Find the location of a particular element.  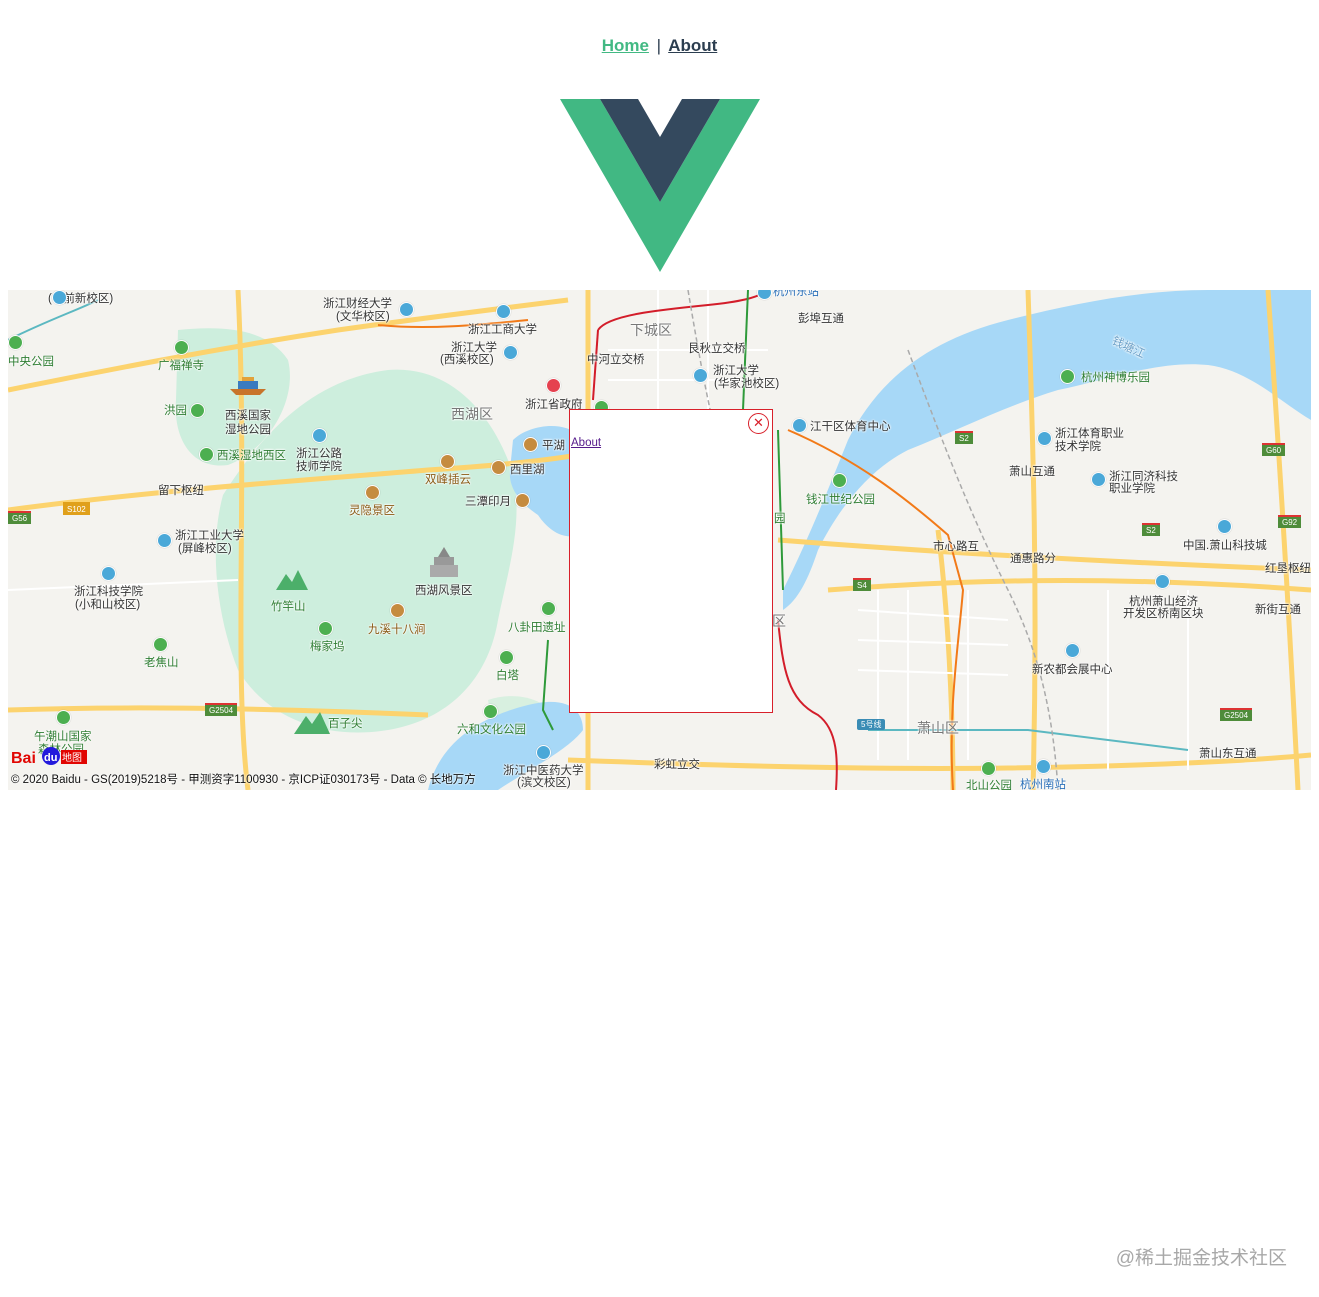

map-label: 彩虹立交 is located at coordinates (677, 765).